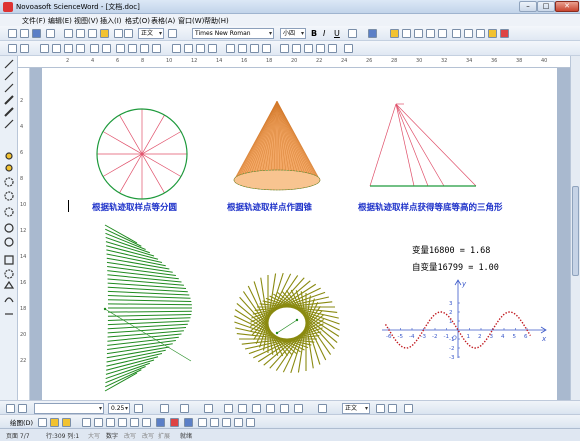 The height and width of the screenshot is (441, 580). What do you see at coordinates (492, 33) in the screenshot?
I see `box-icon` at bounding box center [492, 33].